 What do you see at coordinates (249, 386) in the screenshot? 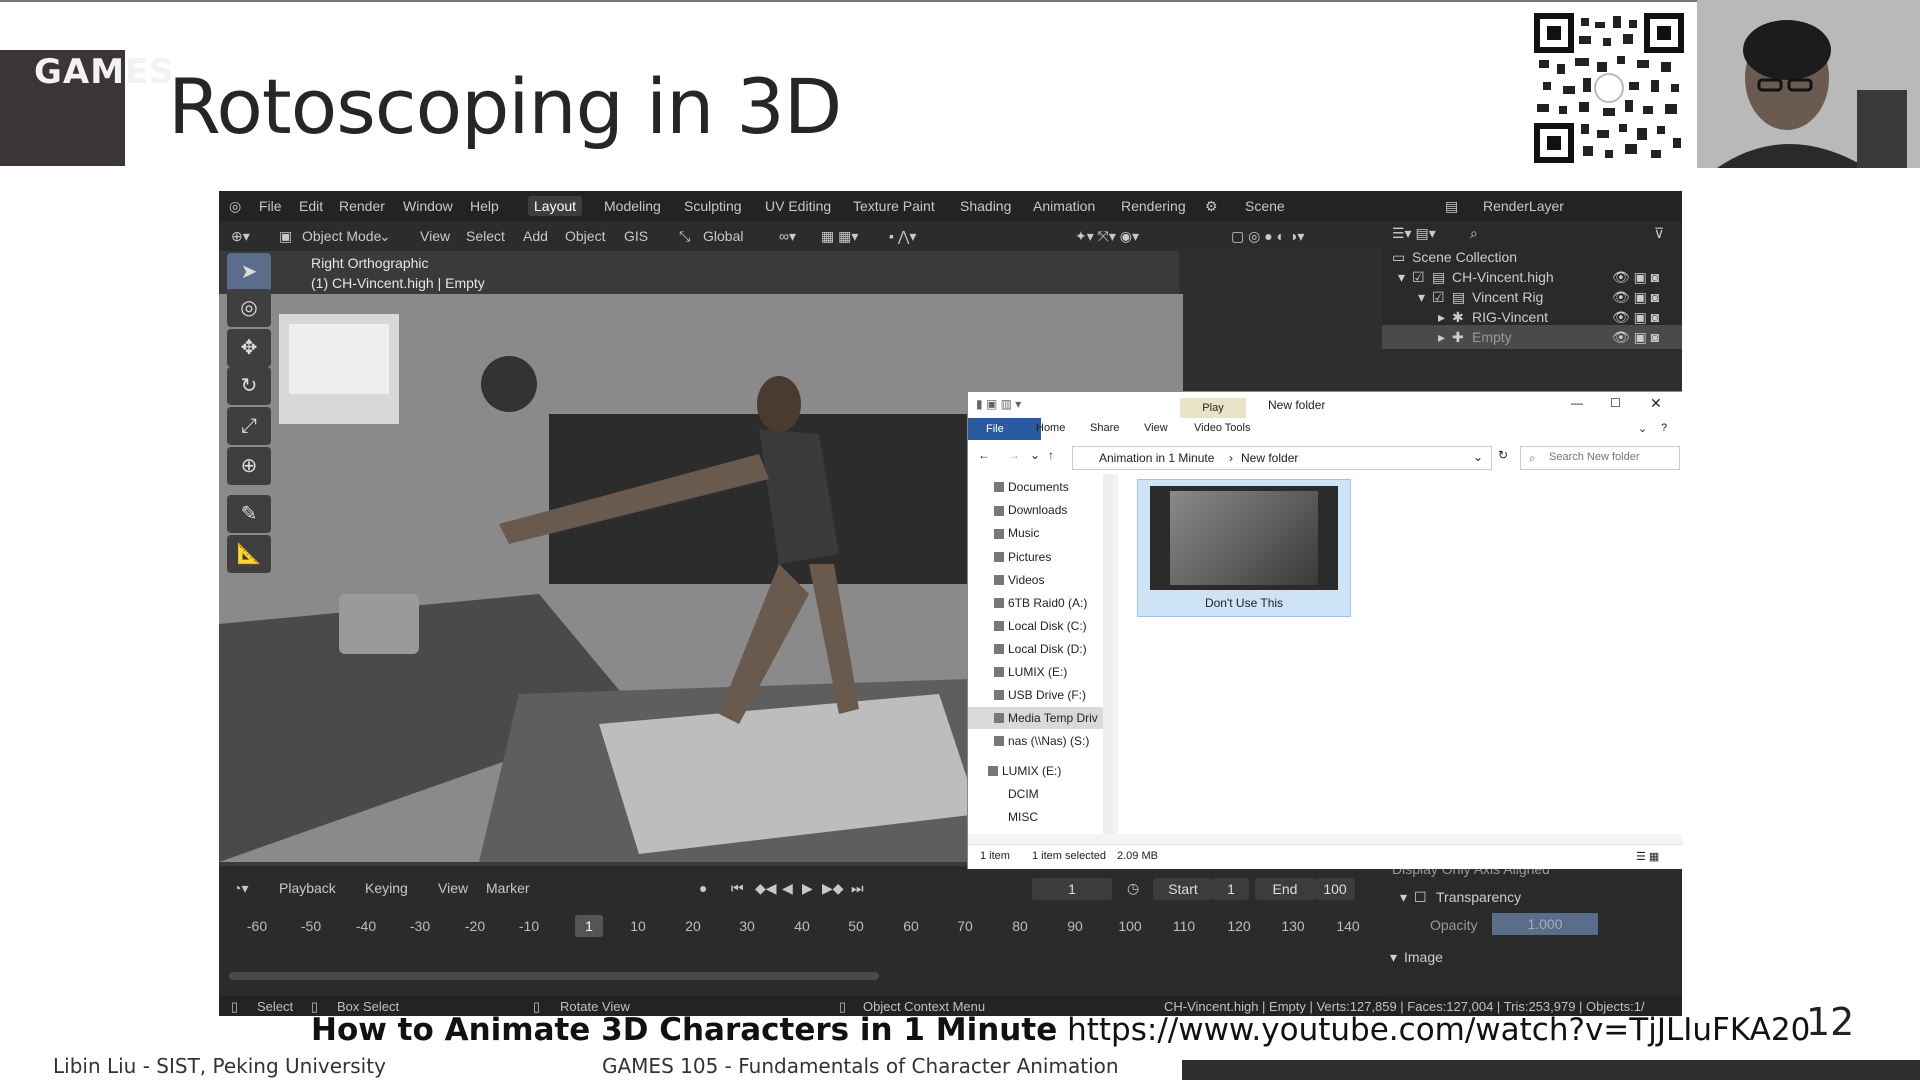
I see `rotate-icon: ↻` at bounding box center [249, 386].